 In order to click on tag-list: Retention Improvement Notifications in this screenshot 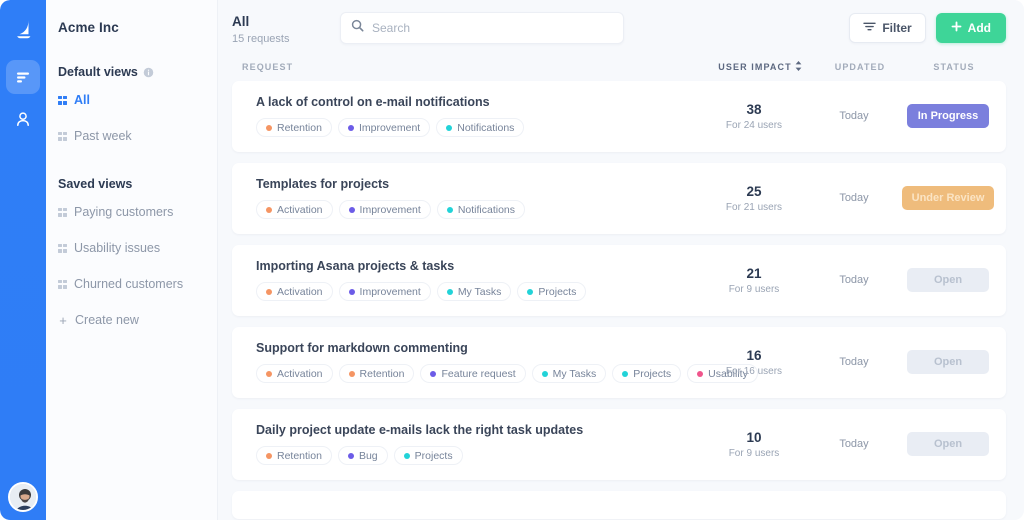, I will do `click(476, 128)`.